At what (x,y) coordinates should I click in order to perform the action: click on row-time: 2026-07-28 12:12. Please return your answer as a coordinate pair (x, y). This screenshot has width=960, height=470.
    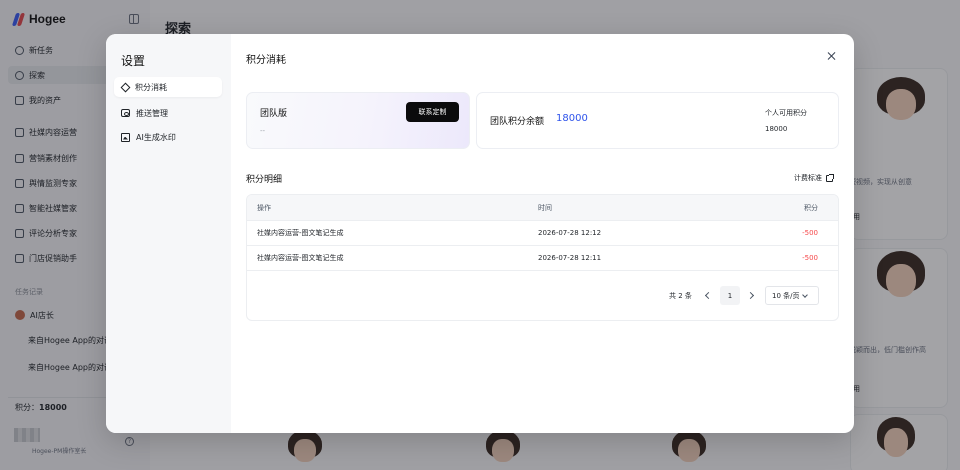
    Looking at the image, I should click on (570, 233).